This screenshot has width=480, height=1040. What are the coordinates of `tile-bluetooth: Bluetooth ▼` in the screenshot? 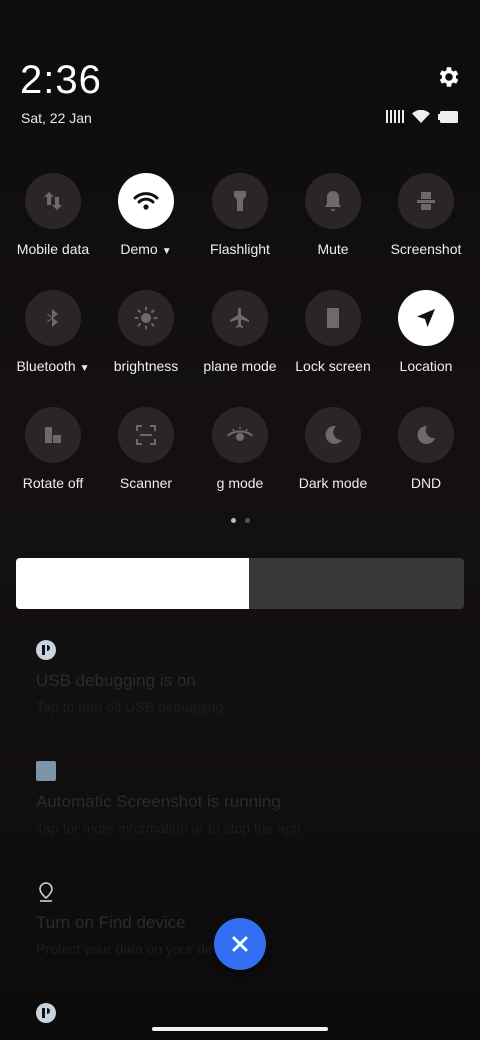 It's located at (53, 332).